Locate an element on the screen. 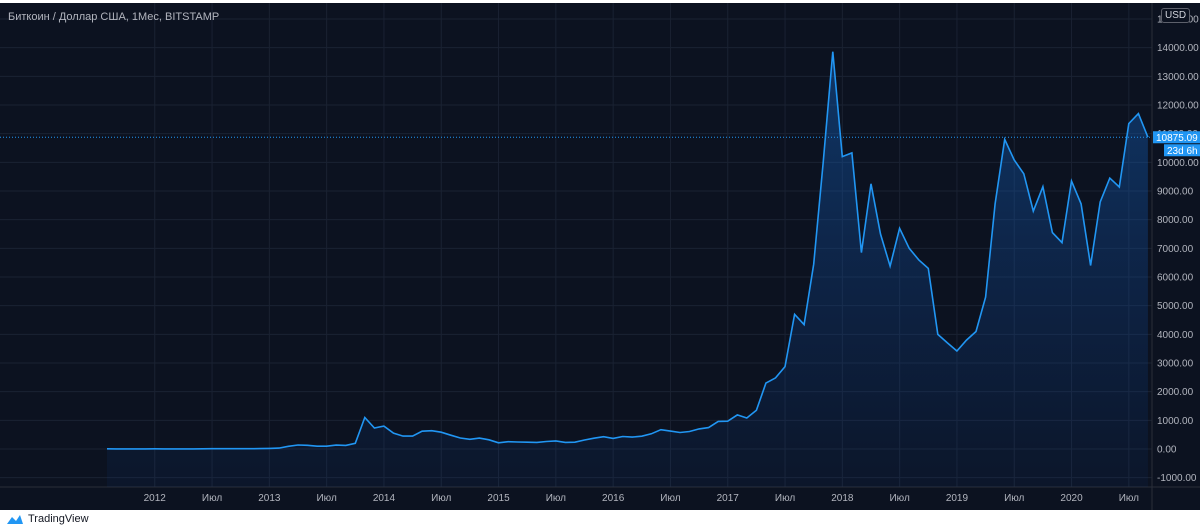 This screenshot has height=532, width=1200. tradingview-logo: TradingView is located at coordinates (47, 519).